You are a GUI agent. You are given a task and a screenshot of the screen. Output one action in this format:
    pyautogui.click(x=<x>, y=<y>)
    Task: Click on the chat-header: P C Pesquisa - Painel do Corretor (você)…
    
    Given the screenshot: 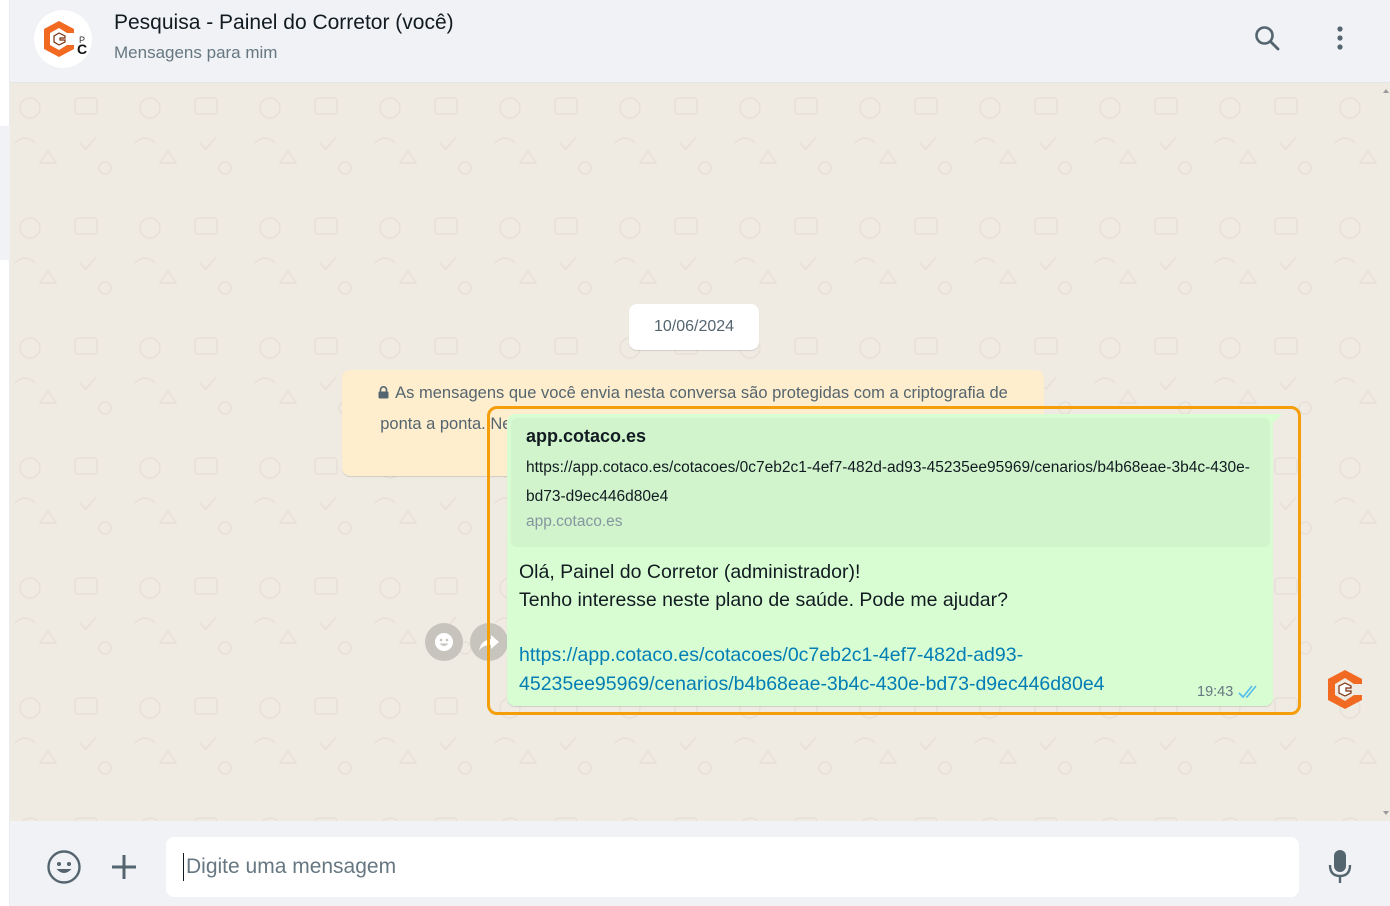 What is the action you would take?
    pyautogui.click(x=700, y=41)
    